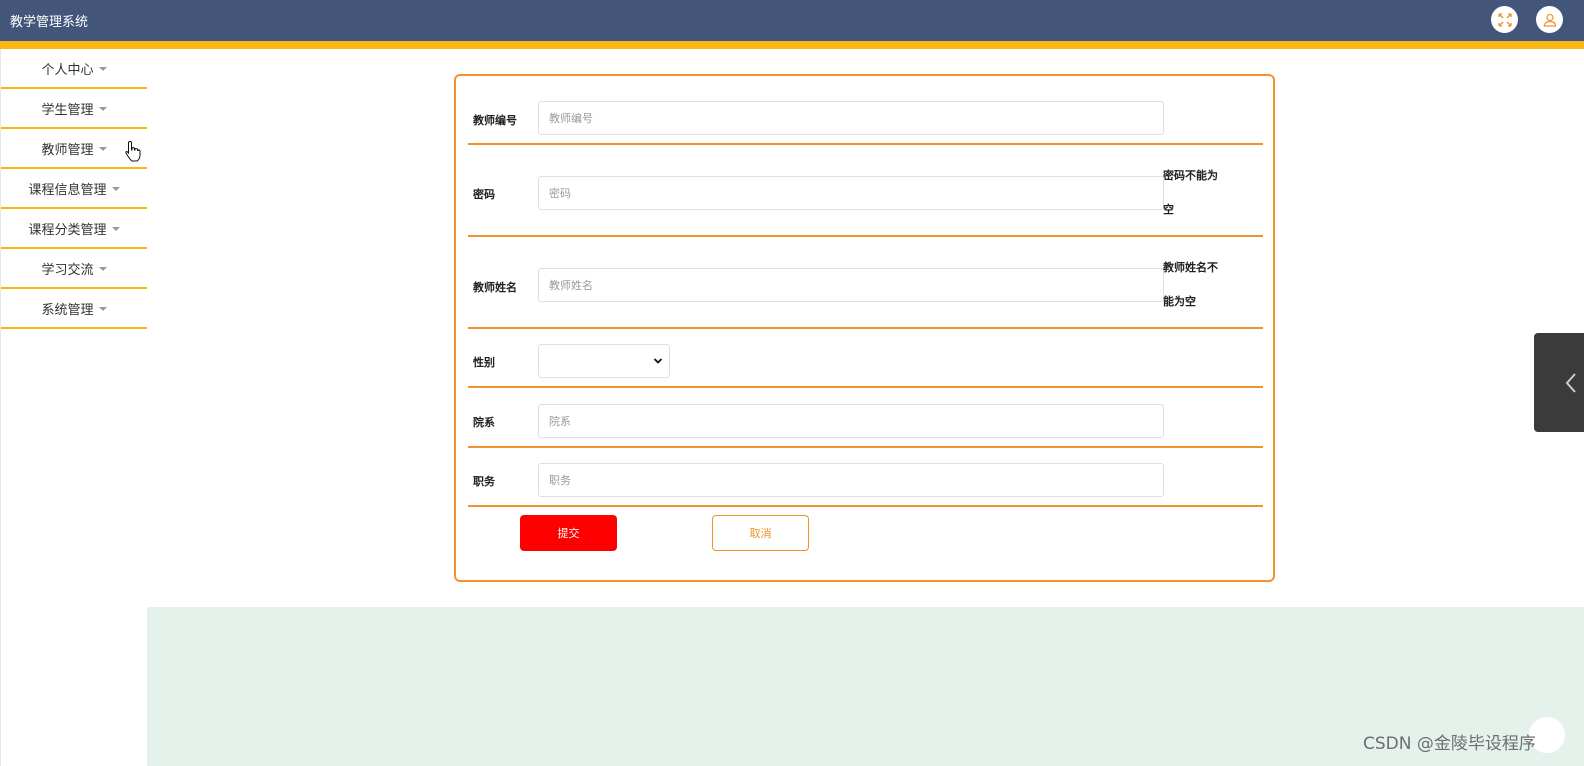 The width and height of the screenshot is (1584, 766). What do you see at coordinates (1570, 382) in the screenshot?
I see `chevron-left-icon` at bounding box center [1570, 382].